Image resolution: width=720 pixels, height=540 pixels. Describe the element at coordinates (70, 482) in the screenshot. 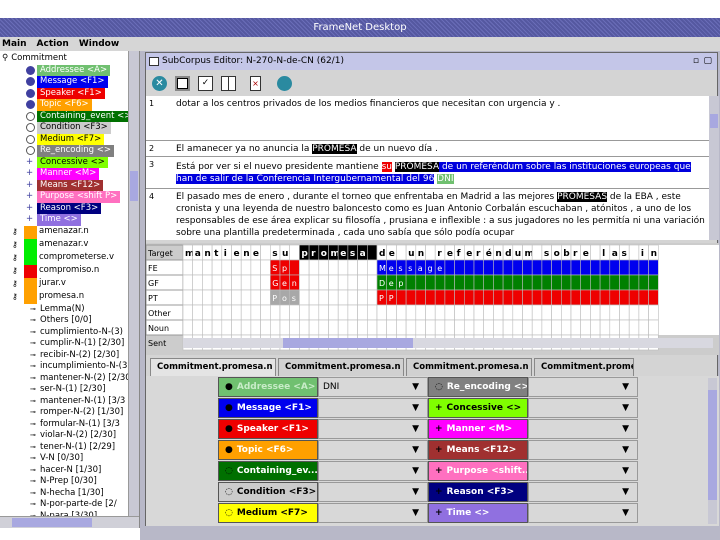

I see `tree-subcorpus-item: ⊸ N-Prep [0/30]` at that location.